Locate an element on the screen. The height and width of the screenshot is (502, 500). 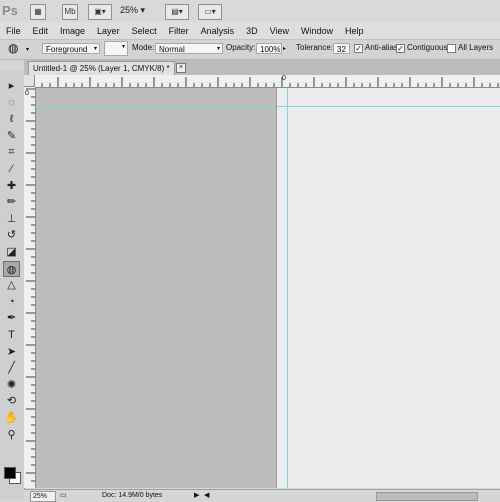
fill-source-value: Foreground is located at coordinates (67, 49).